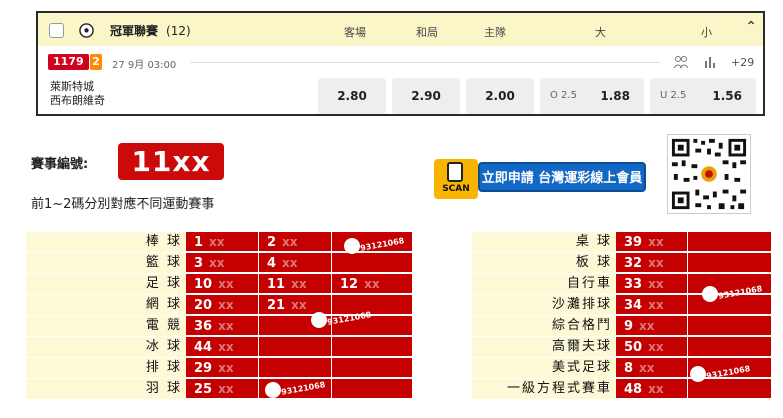  I want to click on code-prefix: 9, so click(629, 326).